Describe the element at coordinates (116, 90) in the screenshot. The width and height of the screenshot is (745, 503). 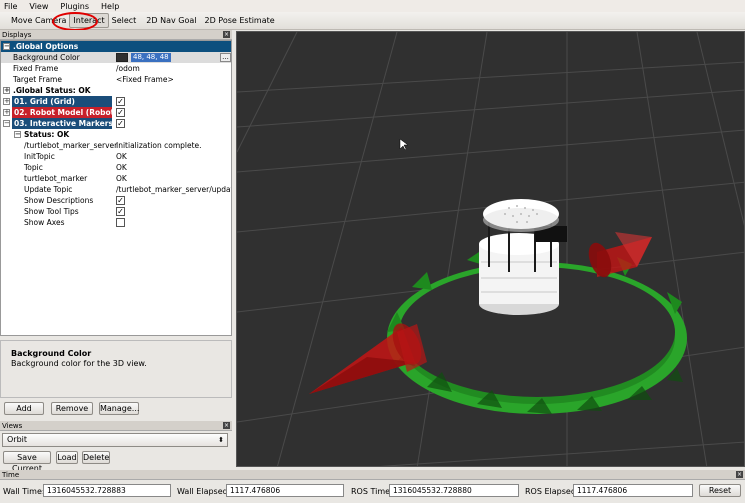
I see `tree-row-global-status: + .Global Status: OK` at that location.